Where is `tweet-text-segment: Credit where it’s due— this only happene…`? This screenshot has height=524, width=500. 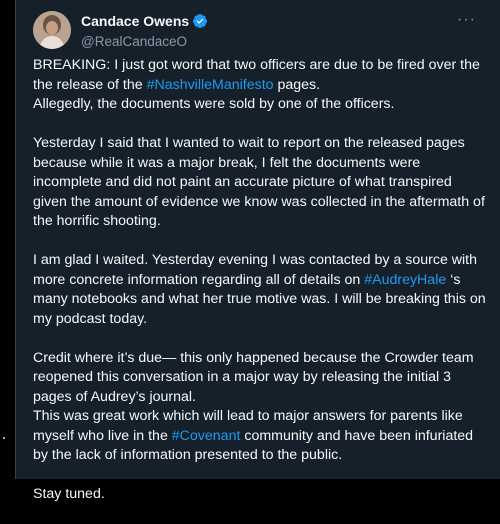 tweet-text-segment: Credit where it’s due— this only happene… is located at coordinates (253, 377).